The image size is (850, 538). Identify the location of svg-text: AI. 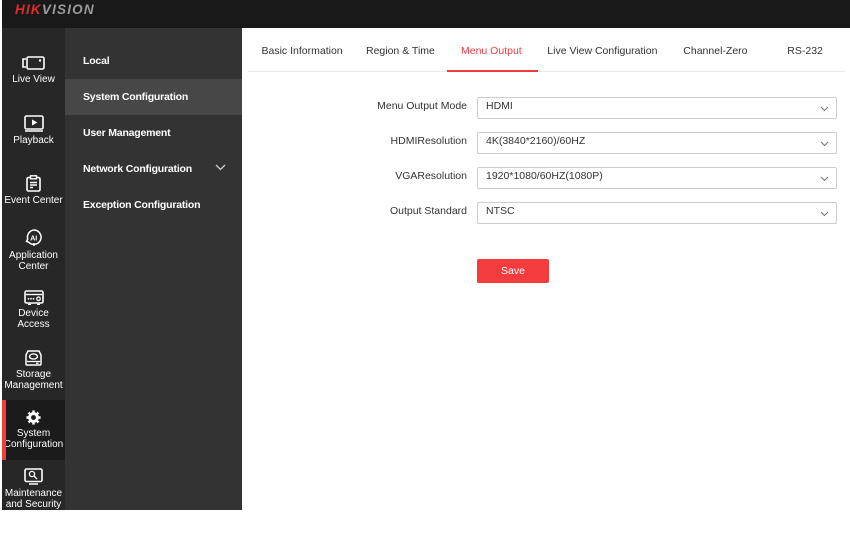
(33, 238).